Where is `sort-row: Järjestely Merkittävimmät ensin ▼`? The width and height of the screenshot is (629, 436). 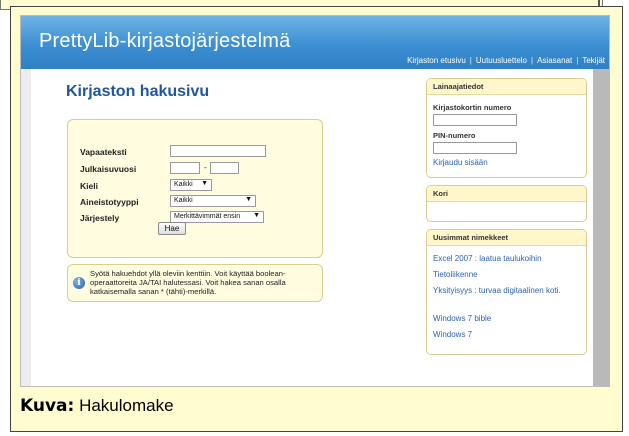 sort-row: Järjestely Merkittävimmät ensin ▼ is located at coordinates (195, 218).